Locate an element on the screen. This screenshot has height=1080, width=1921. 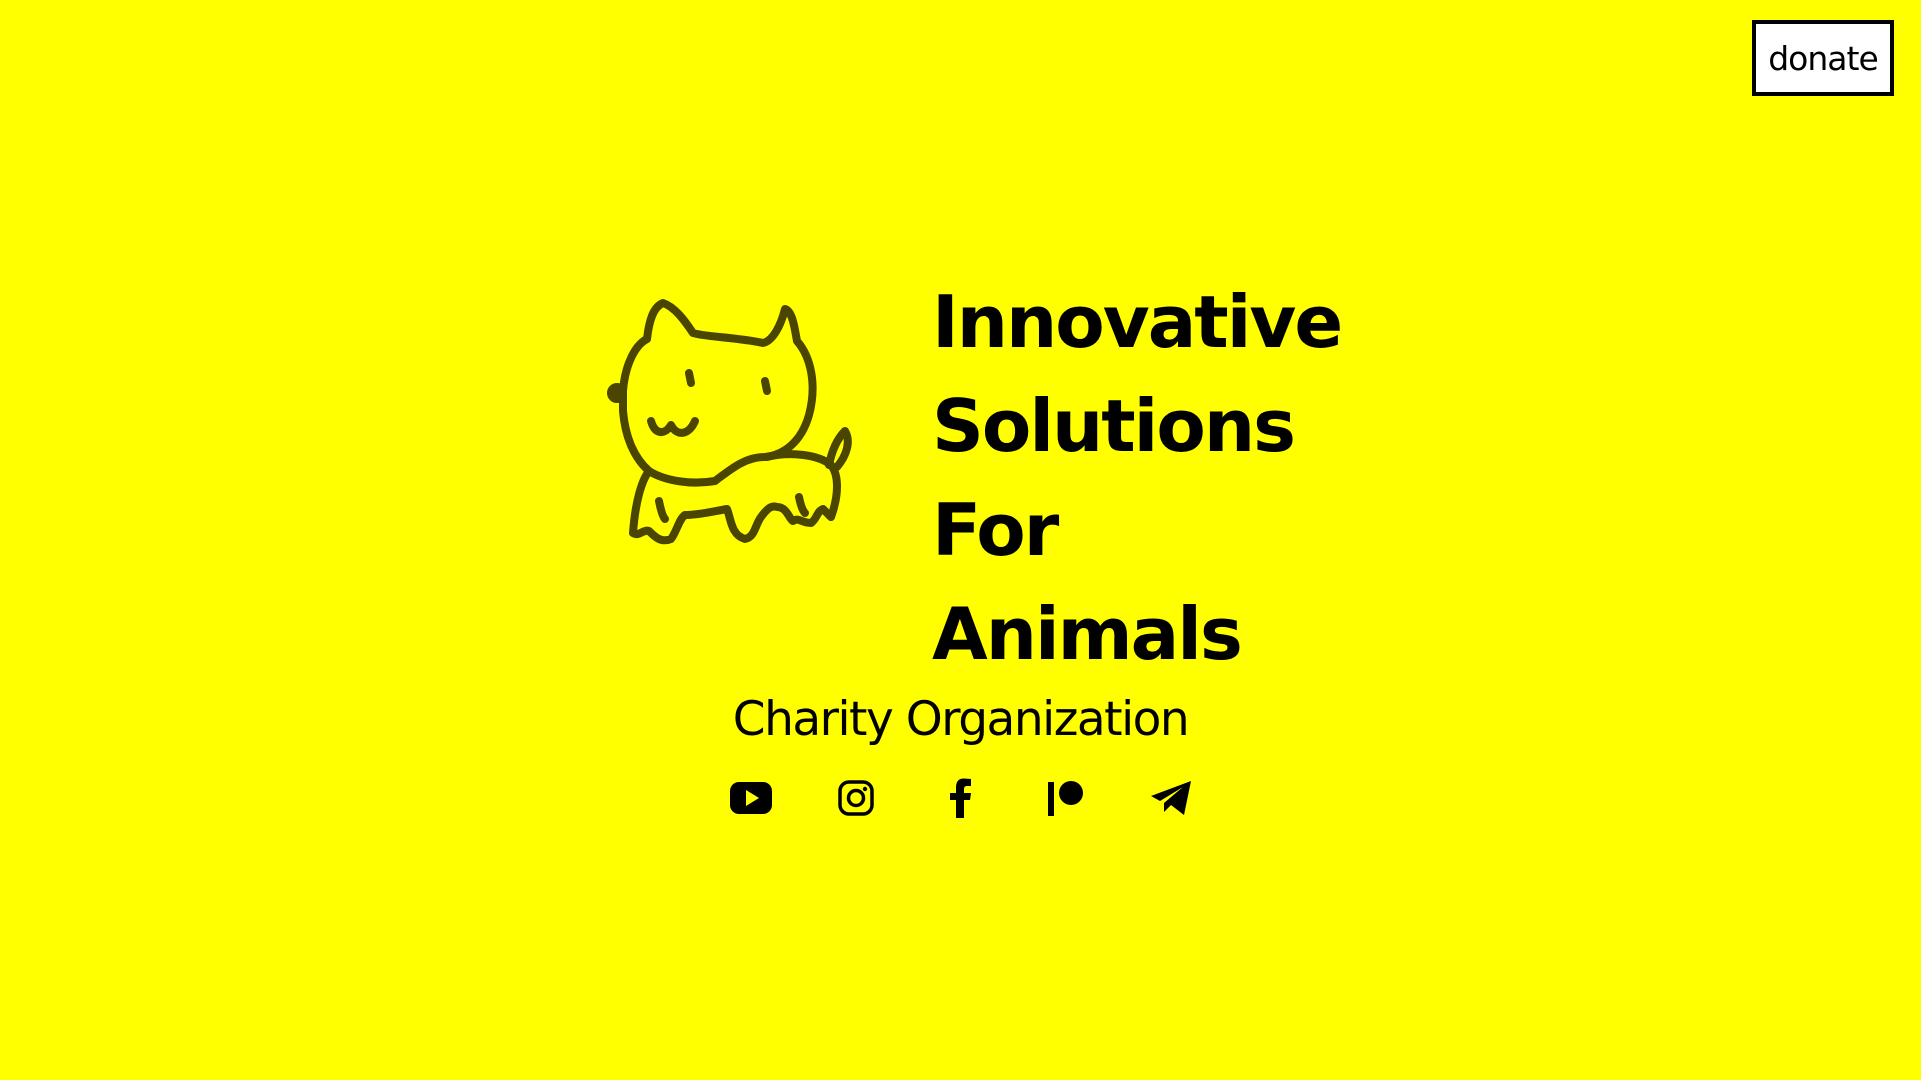
headline-line: Innovative is located at coordinates (1137, 322).